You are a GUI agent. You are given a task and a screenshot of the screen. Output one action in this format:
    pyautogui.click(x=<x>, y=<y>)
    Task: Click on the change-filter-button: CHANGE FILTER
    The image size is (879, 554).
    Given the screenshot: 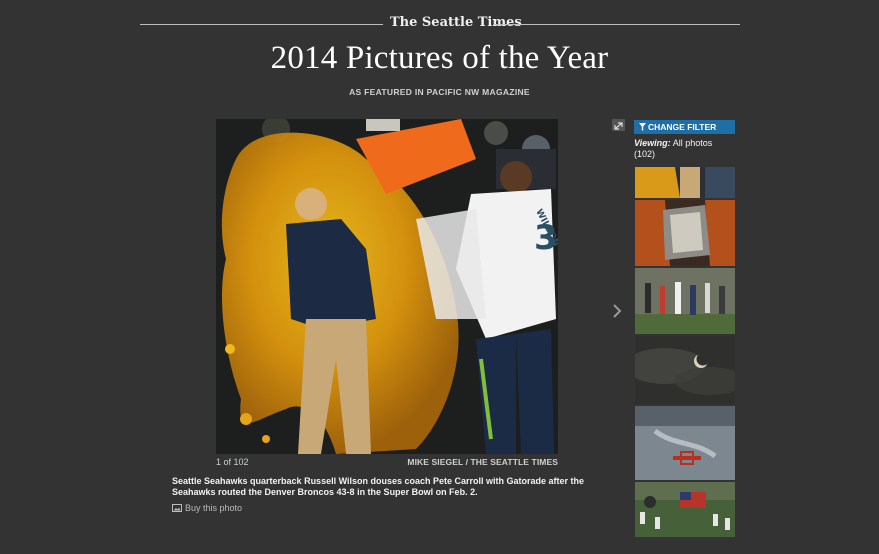 What is the action you would take?
    pyautogui.click(x=684, y=127)
    